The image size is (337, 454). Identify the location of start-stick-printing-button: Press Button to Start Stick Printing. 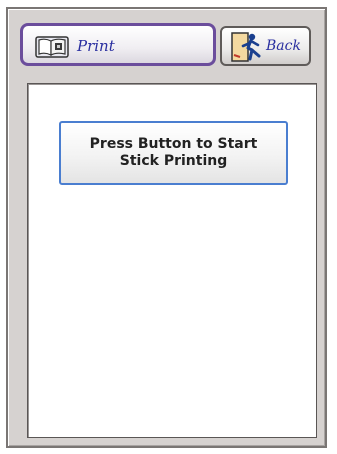
(173, 153).